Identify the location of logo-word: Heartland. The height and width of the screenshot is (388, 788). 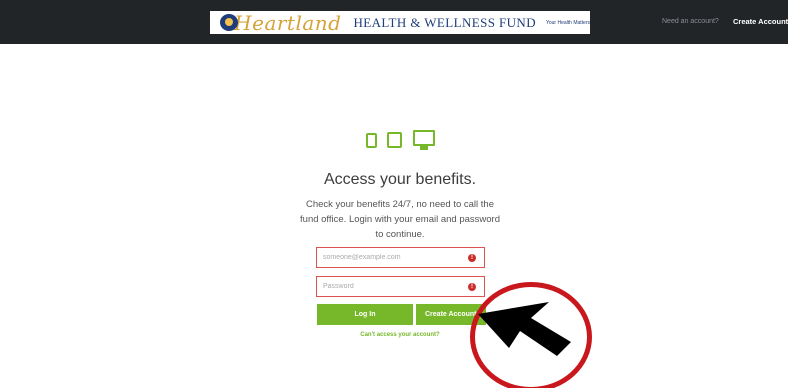
(288, 22).